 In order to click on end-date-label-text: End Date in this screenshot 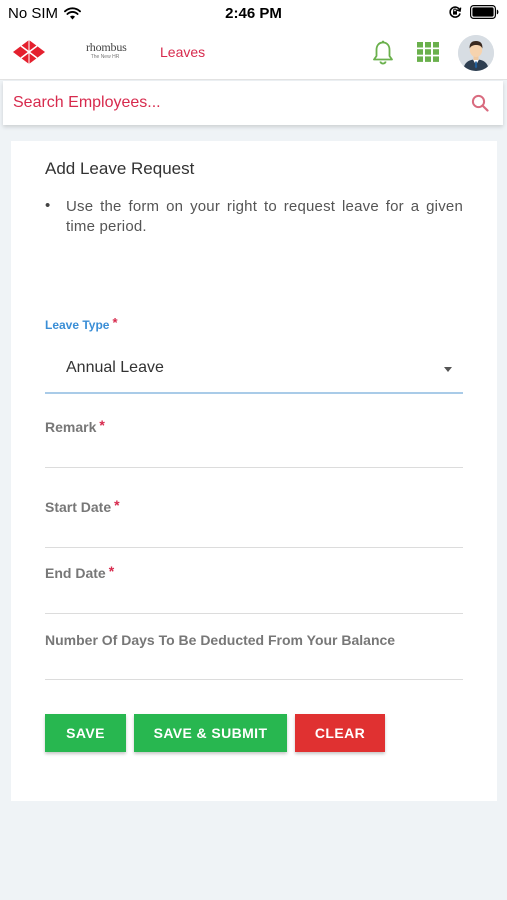, I will do `click(75, 573)`.